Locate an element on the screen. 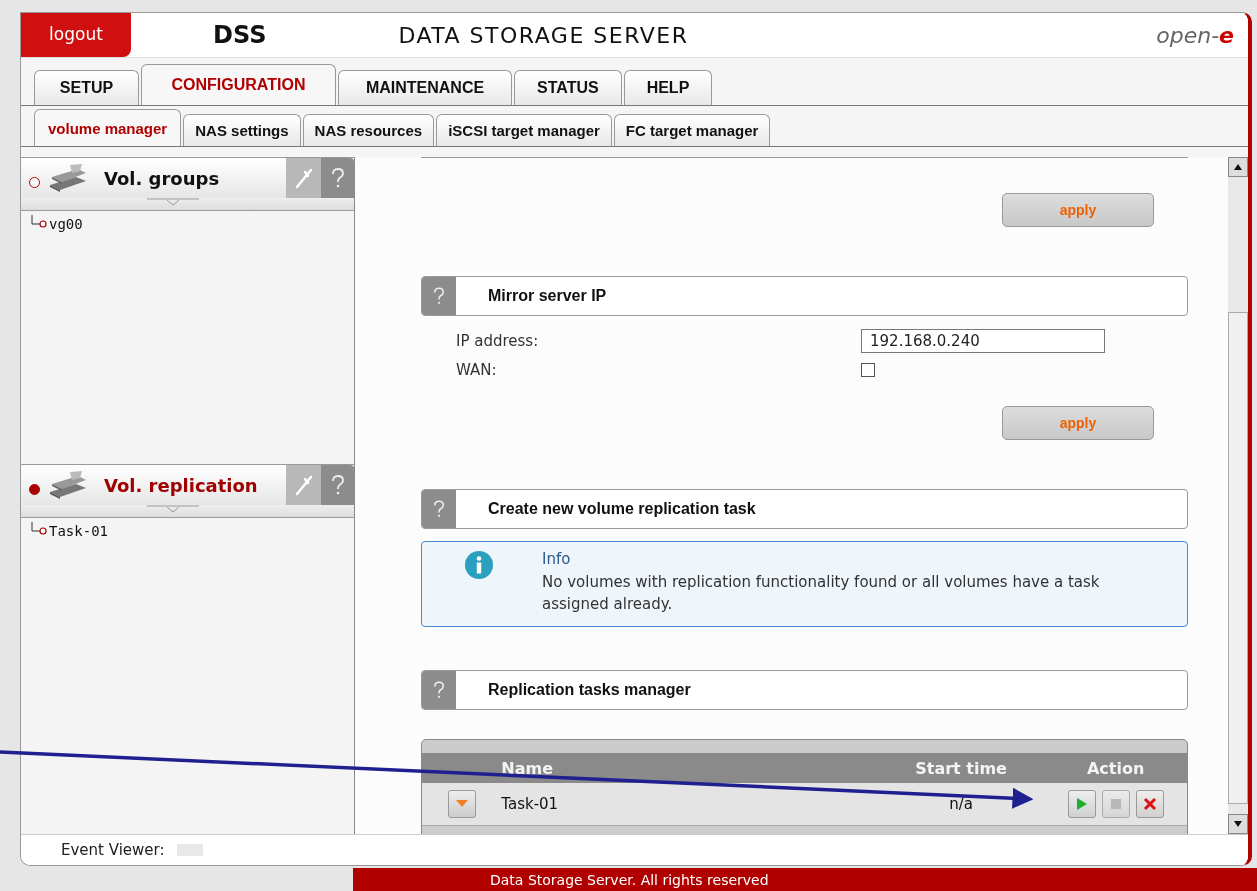 This screenshot has width=1257, height=891. sub-tab: NAS resources is located at coordinates (368, 130).